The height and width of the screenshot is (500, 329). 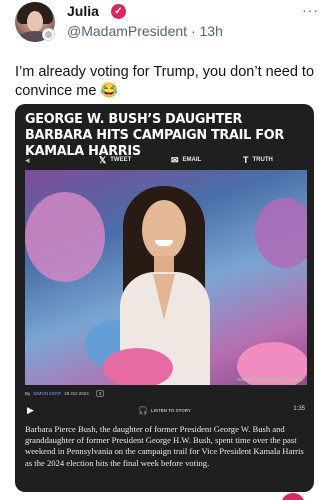 What do you see at coordinates (164, 230) in the screenshot?
I see `photo-subject-face` at bounding box center [164, 230].